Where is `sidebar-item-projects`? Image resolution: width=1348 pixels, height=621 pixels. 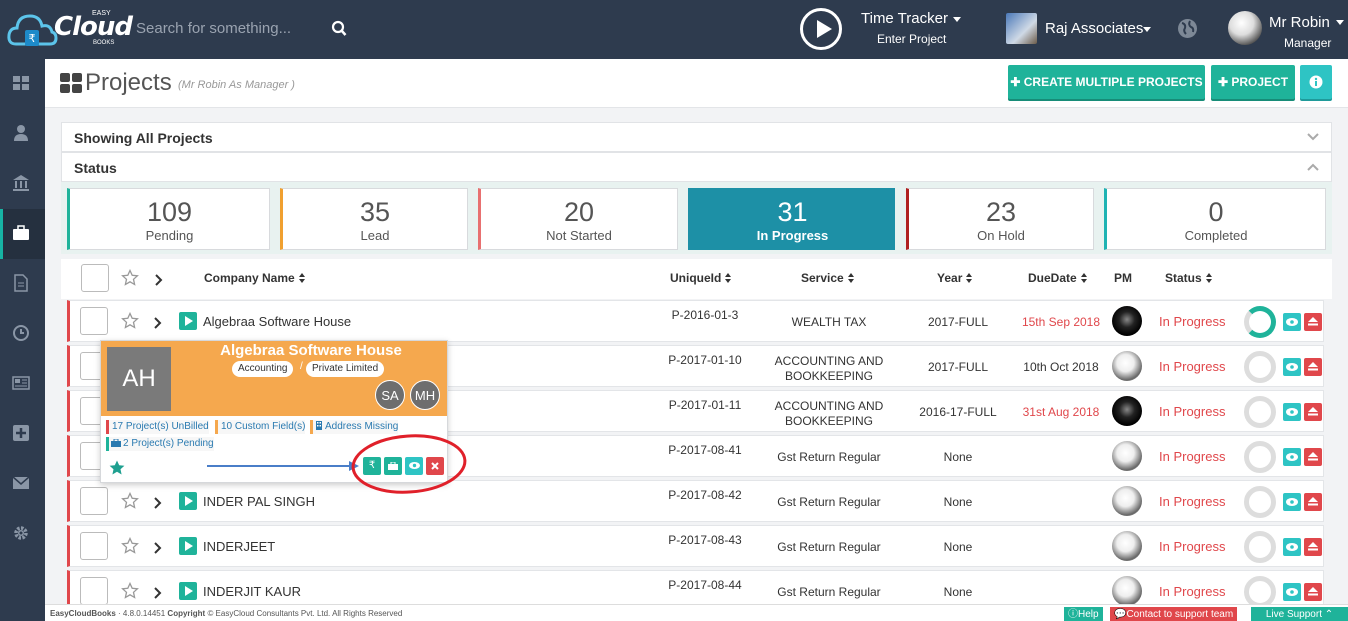
sidebar-item-projects is located at coordinates (22, 234).